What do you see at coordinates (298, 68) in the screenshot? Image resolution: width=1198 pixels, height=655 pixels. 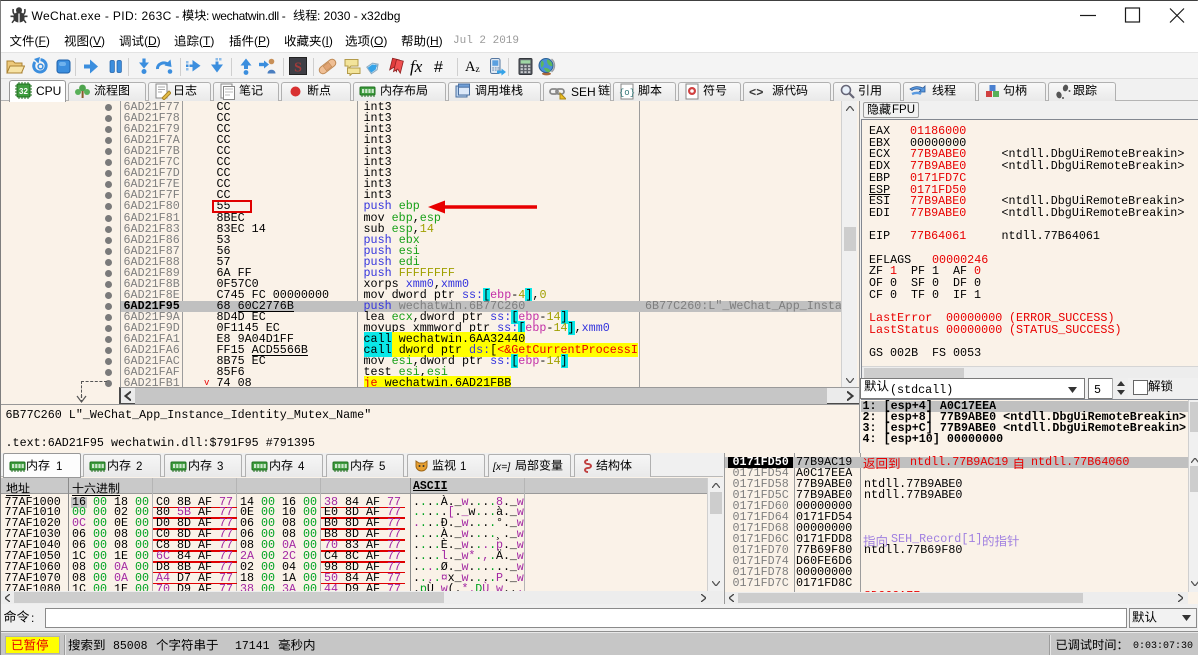 I see `svg-text: S` at bounding box center [298, 68].